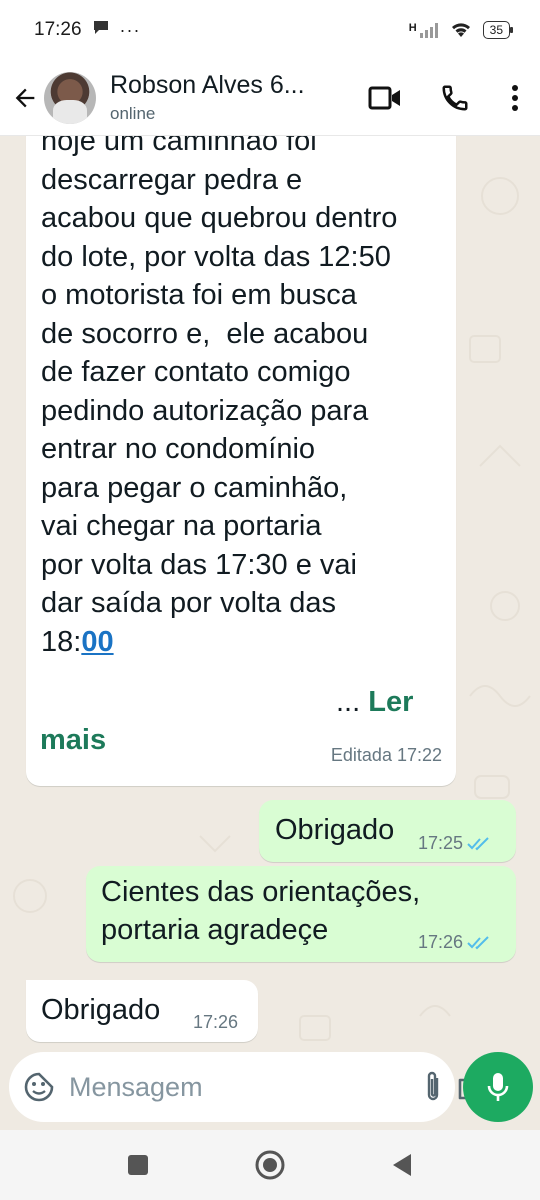  I want to click on contact-info: Robson Alves 6... online, so click(207, 97).